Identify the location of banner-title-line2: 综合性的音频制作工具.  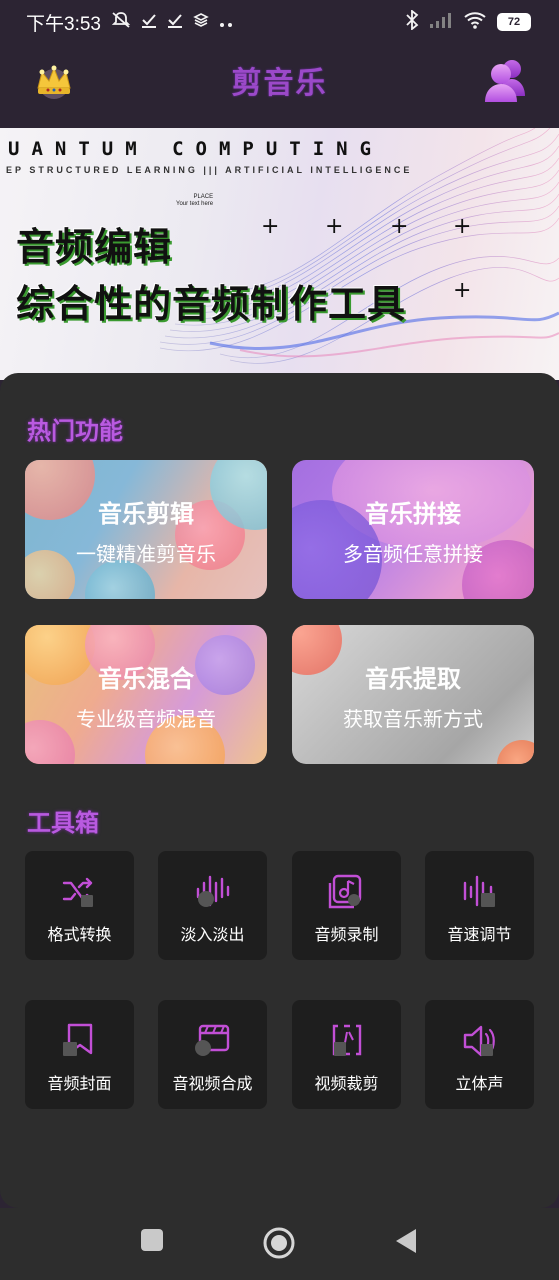
(211, 304).